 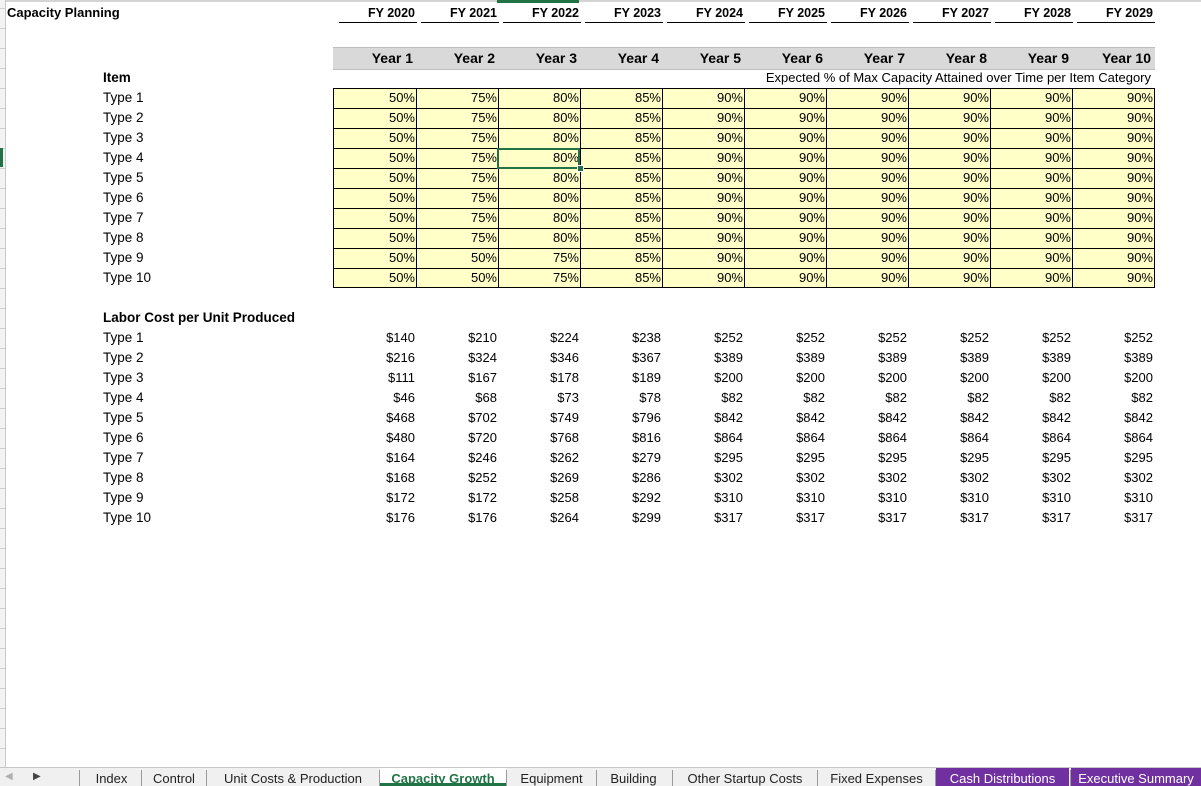 What do you see at coordinates (456, 58) in the screenshot?
I see `year-cell: Year 2` at bounding box center [456, 58].